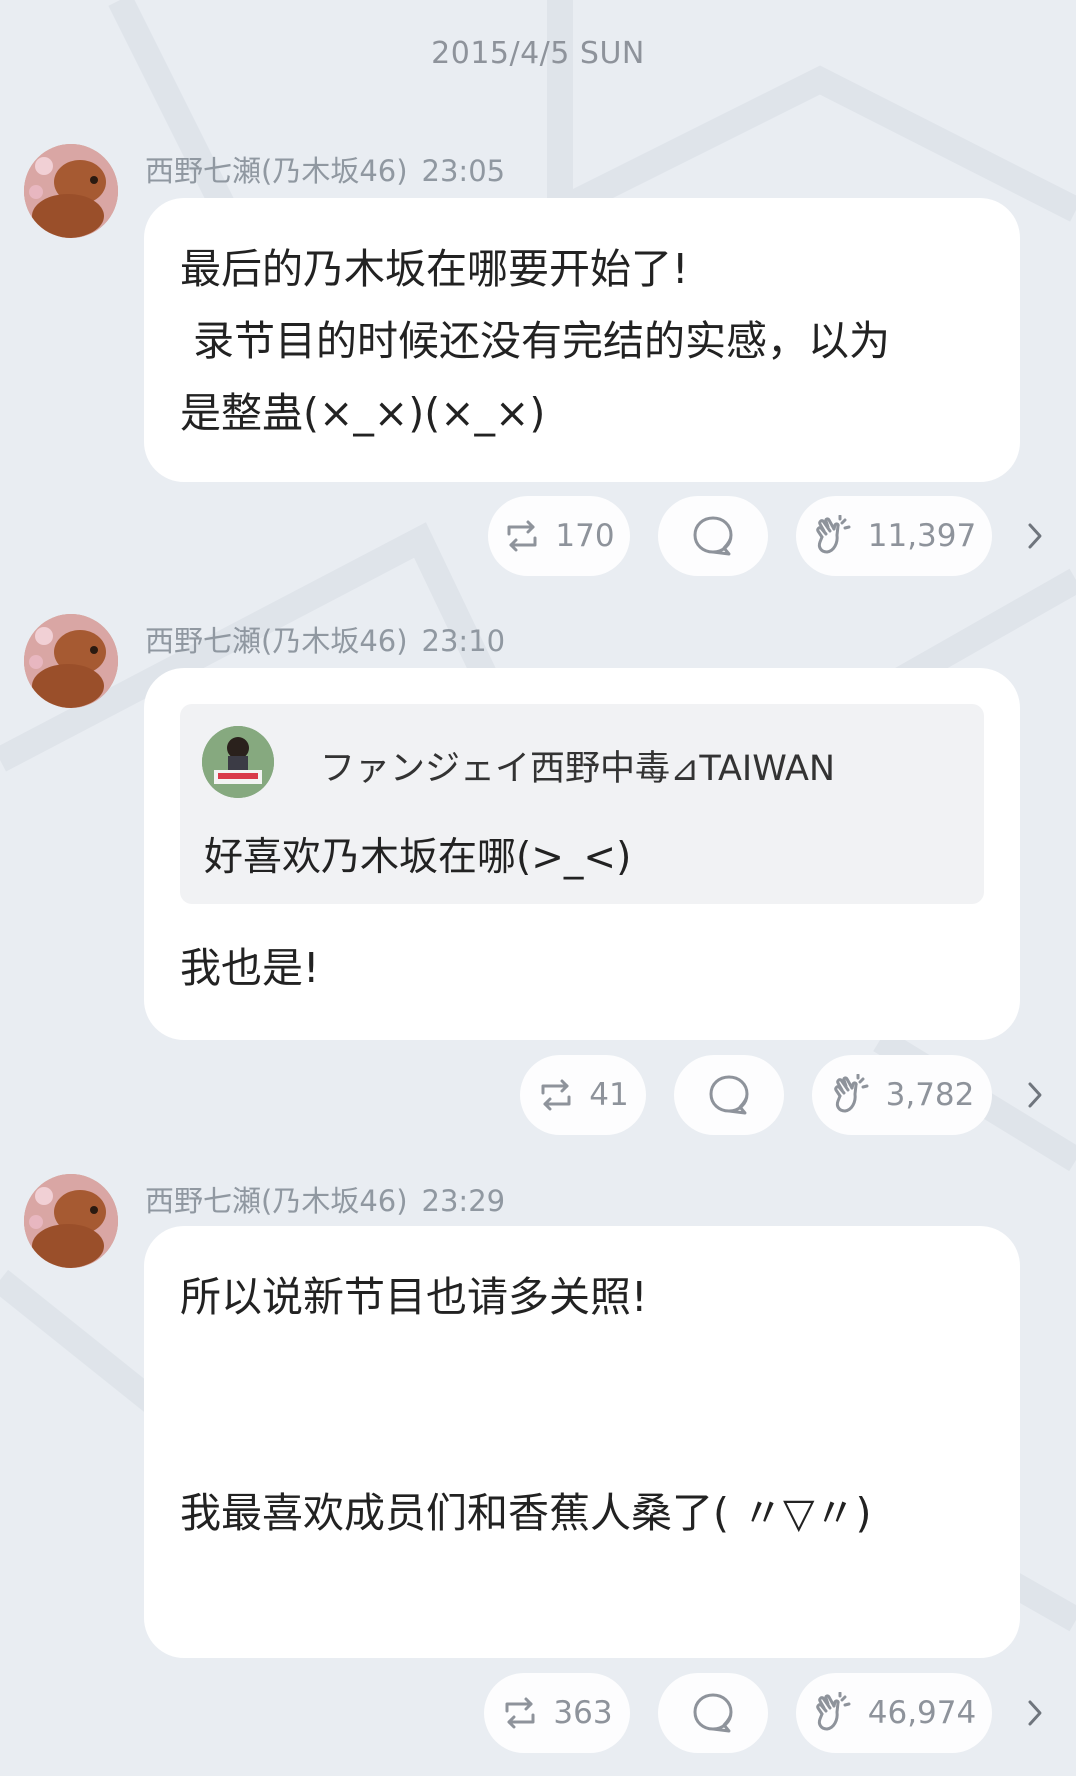 The image size is (1076, 1776). I want to click on like-button: 3,782, so click(902, 1095).